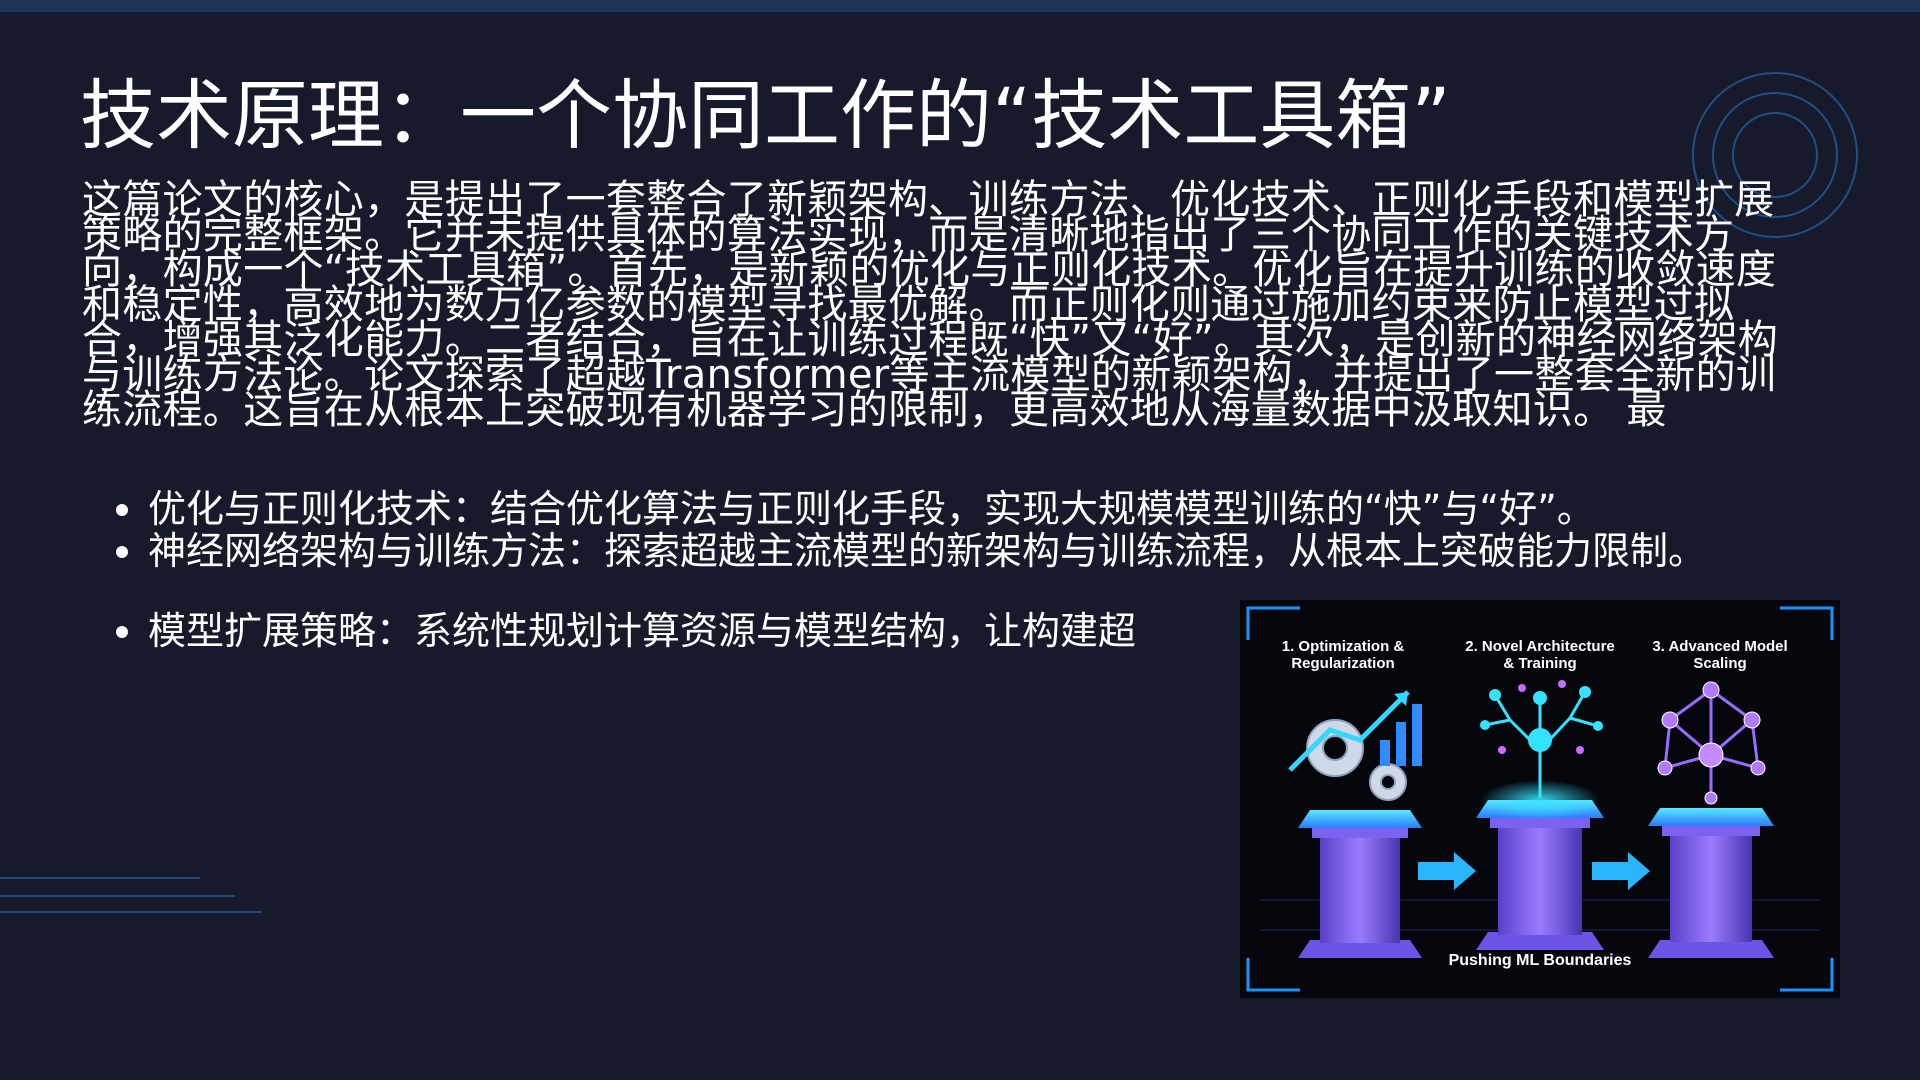 Image resolution: width=1920 pixels, height=1080 pixels. I want to click on bullet-text: 优化与正则化技术：结合优化算法与正则化手段，实现大规模模型训练的“快”与“好”。, so click(871, 509).